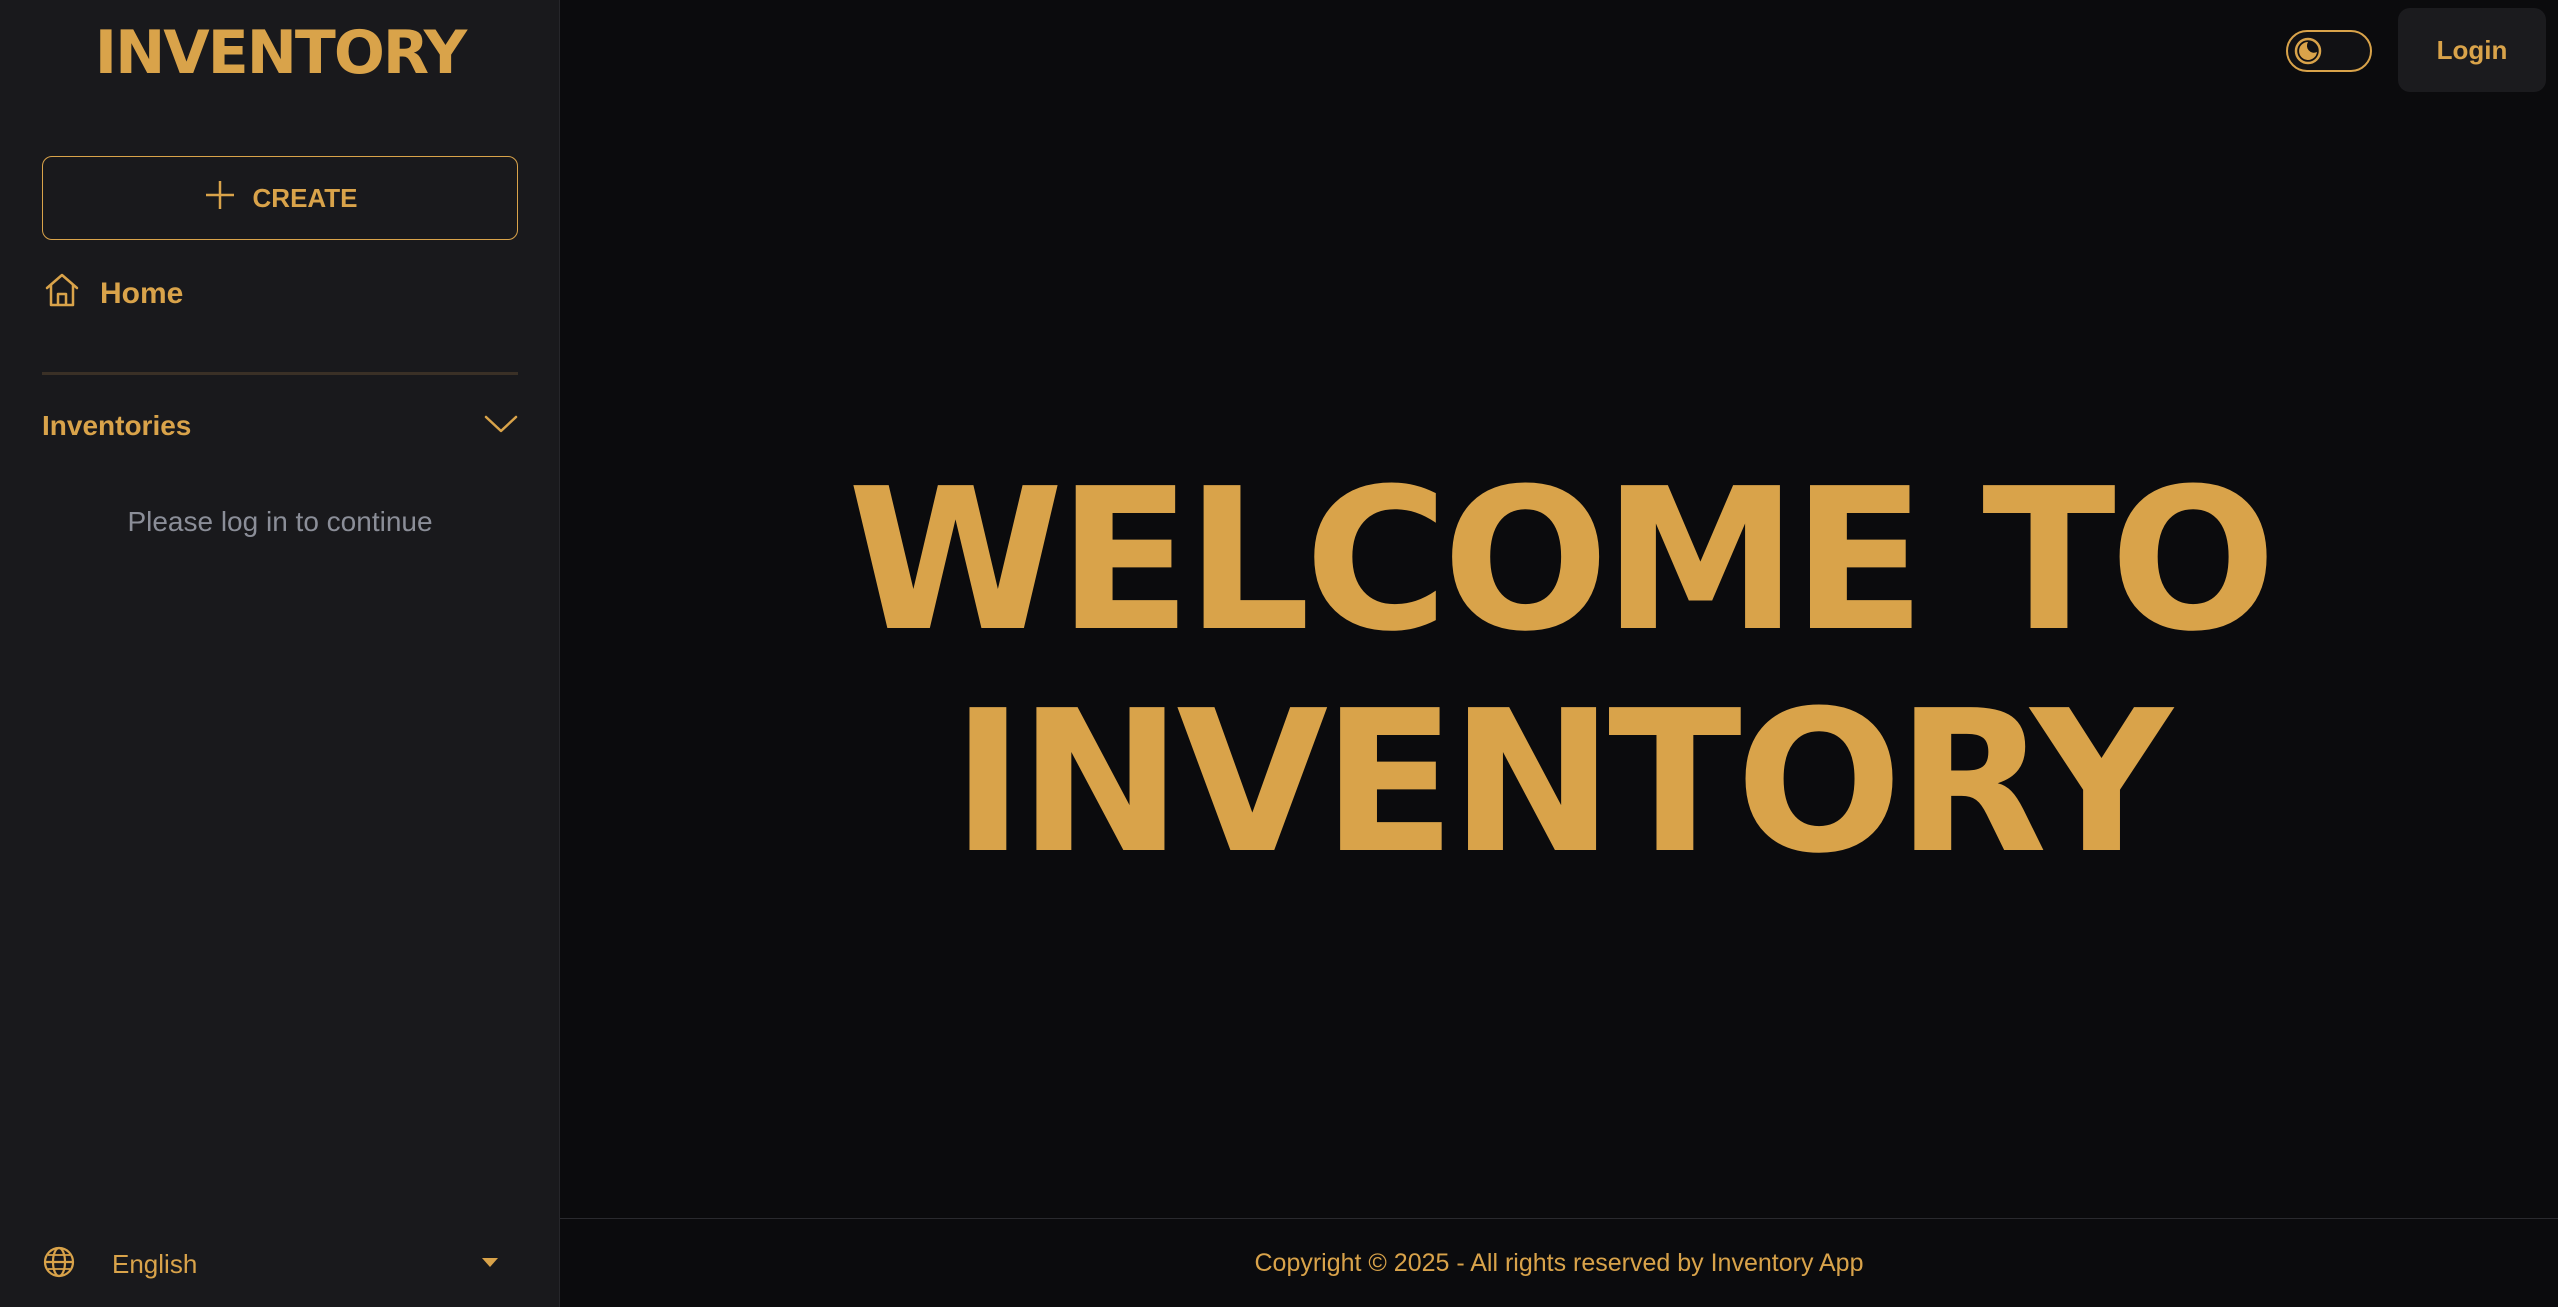 Image resolution: width=2558 pixels, height=1307 pixels. I want to click on inventories-section-title: Inventories, so click(117, 425).